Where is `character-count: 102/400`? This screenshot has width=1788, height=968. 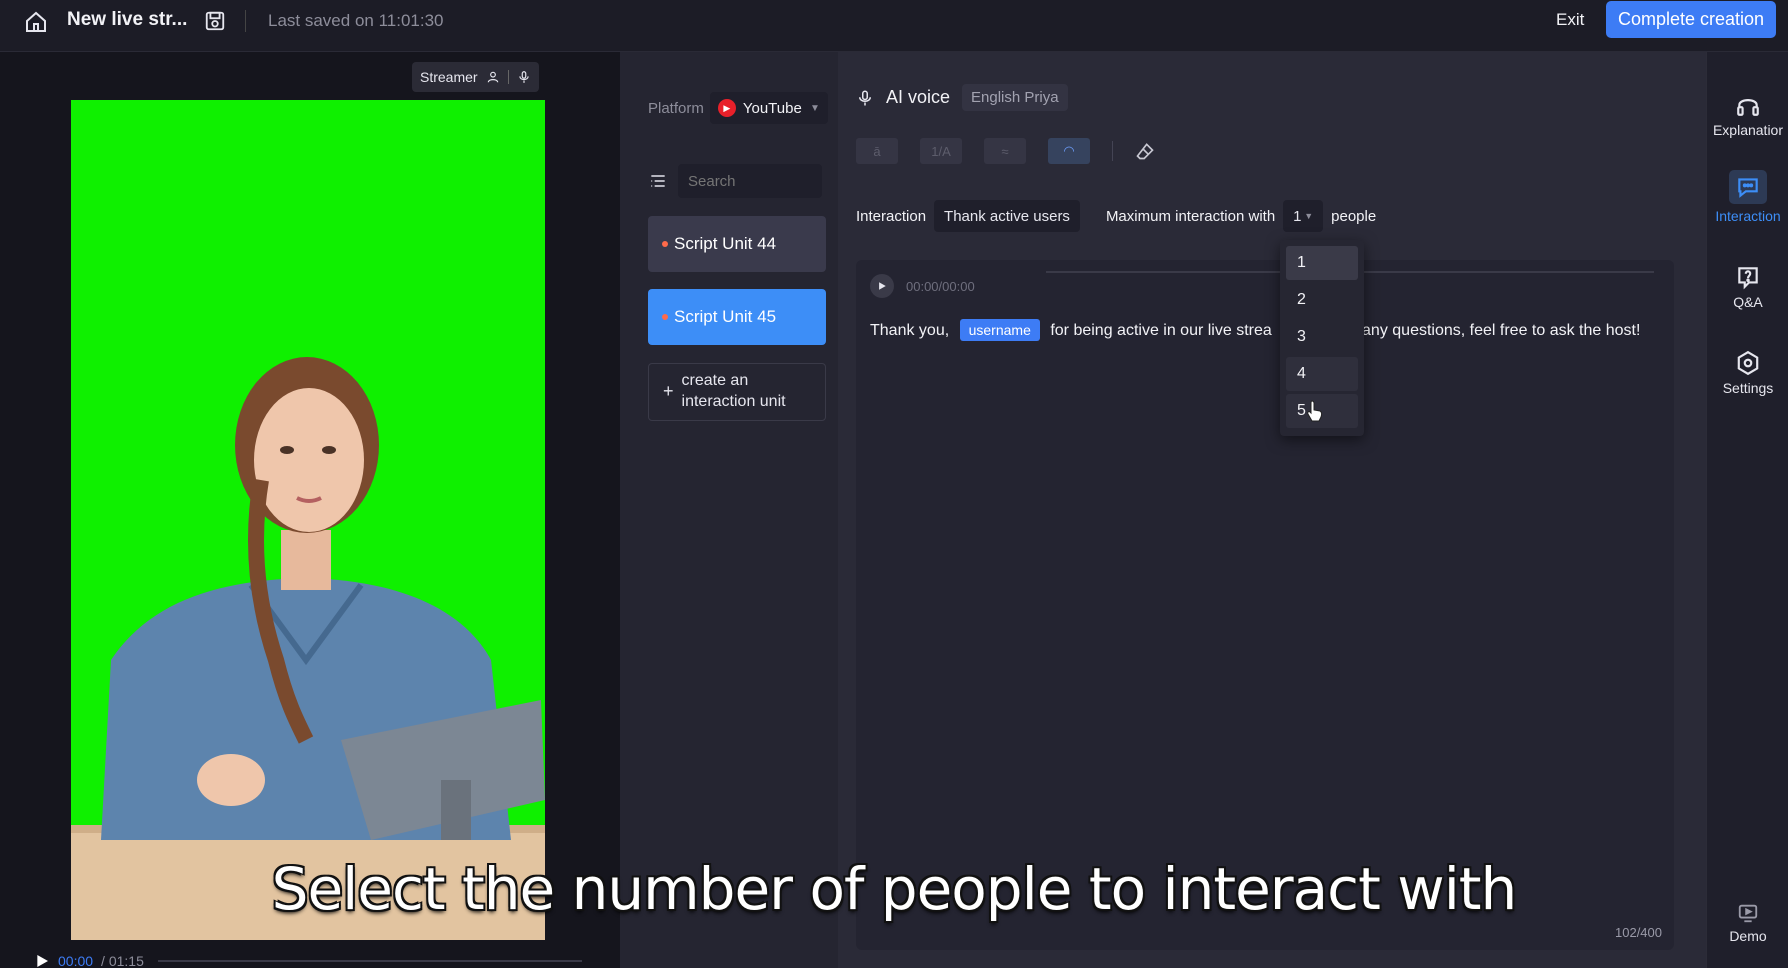 character-count: 102/400 is located at coordinates (1638, 932).